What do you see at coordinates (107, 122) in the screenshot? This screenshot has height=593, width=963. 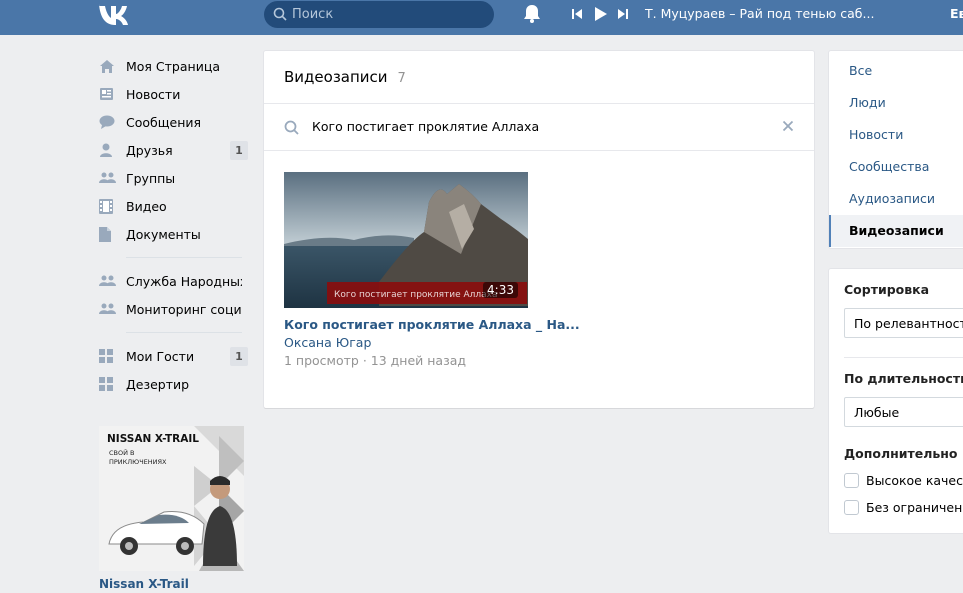 I see `messages-icon` at bounding box center [107, 122].